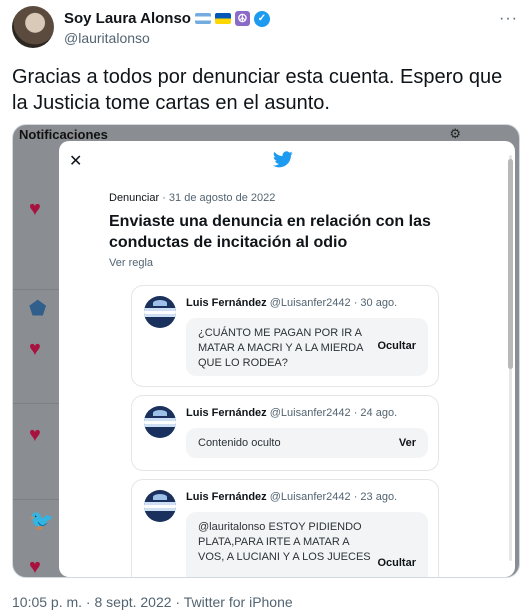 The height and width of the screenshot is (614, 532). I want to click on reported-user-header: Luis Fernández @Luisanfer2442 · 24 ago., so click(291, 413).